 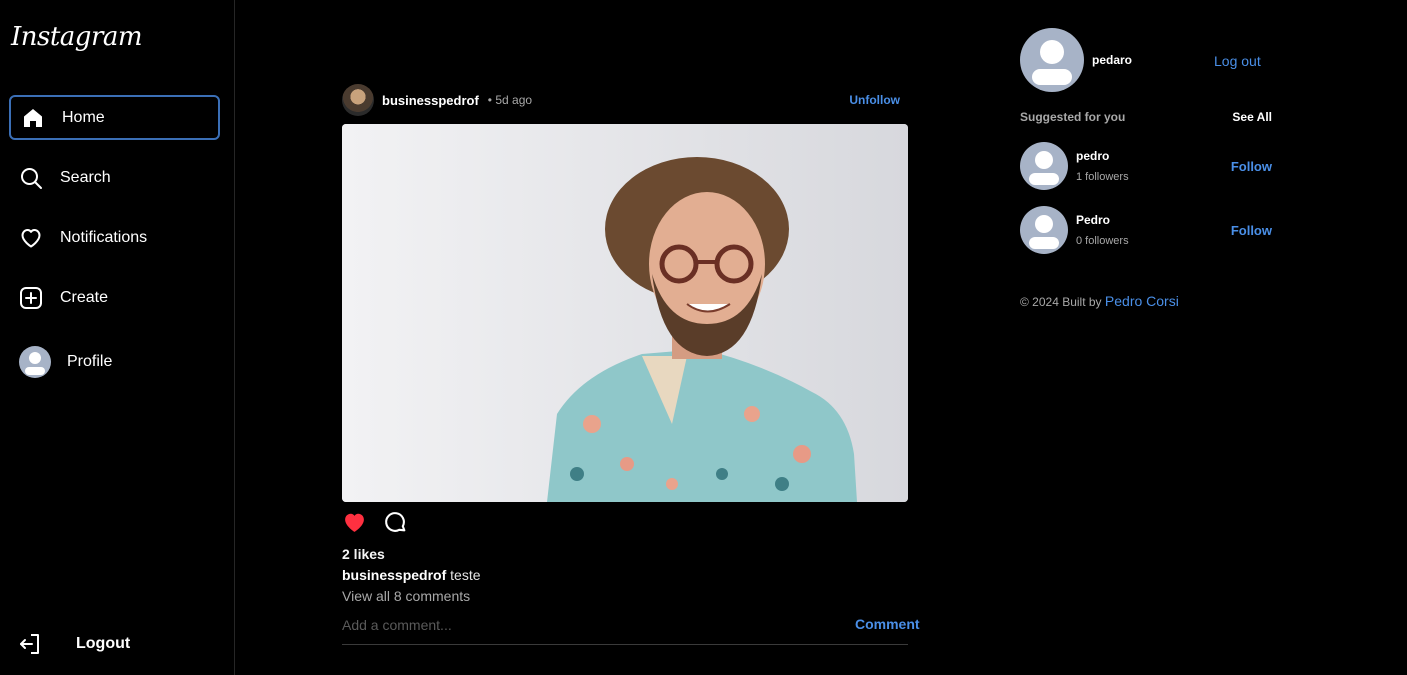 I want to click on footer: © 2024 Built by Pedro Corsi, so click(x=1099, y=301).